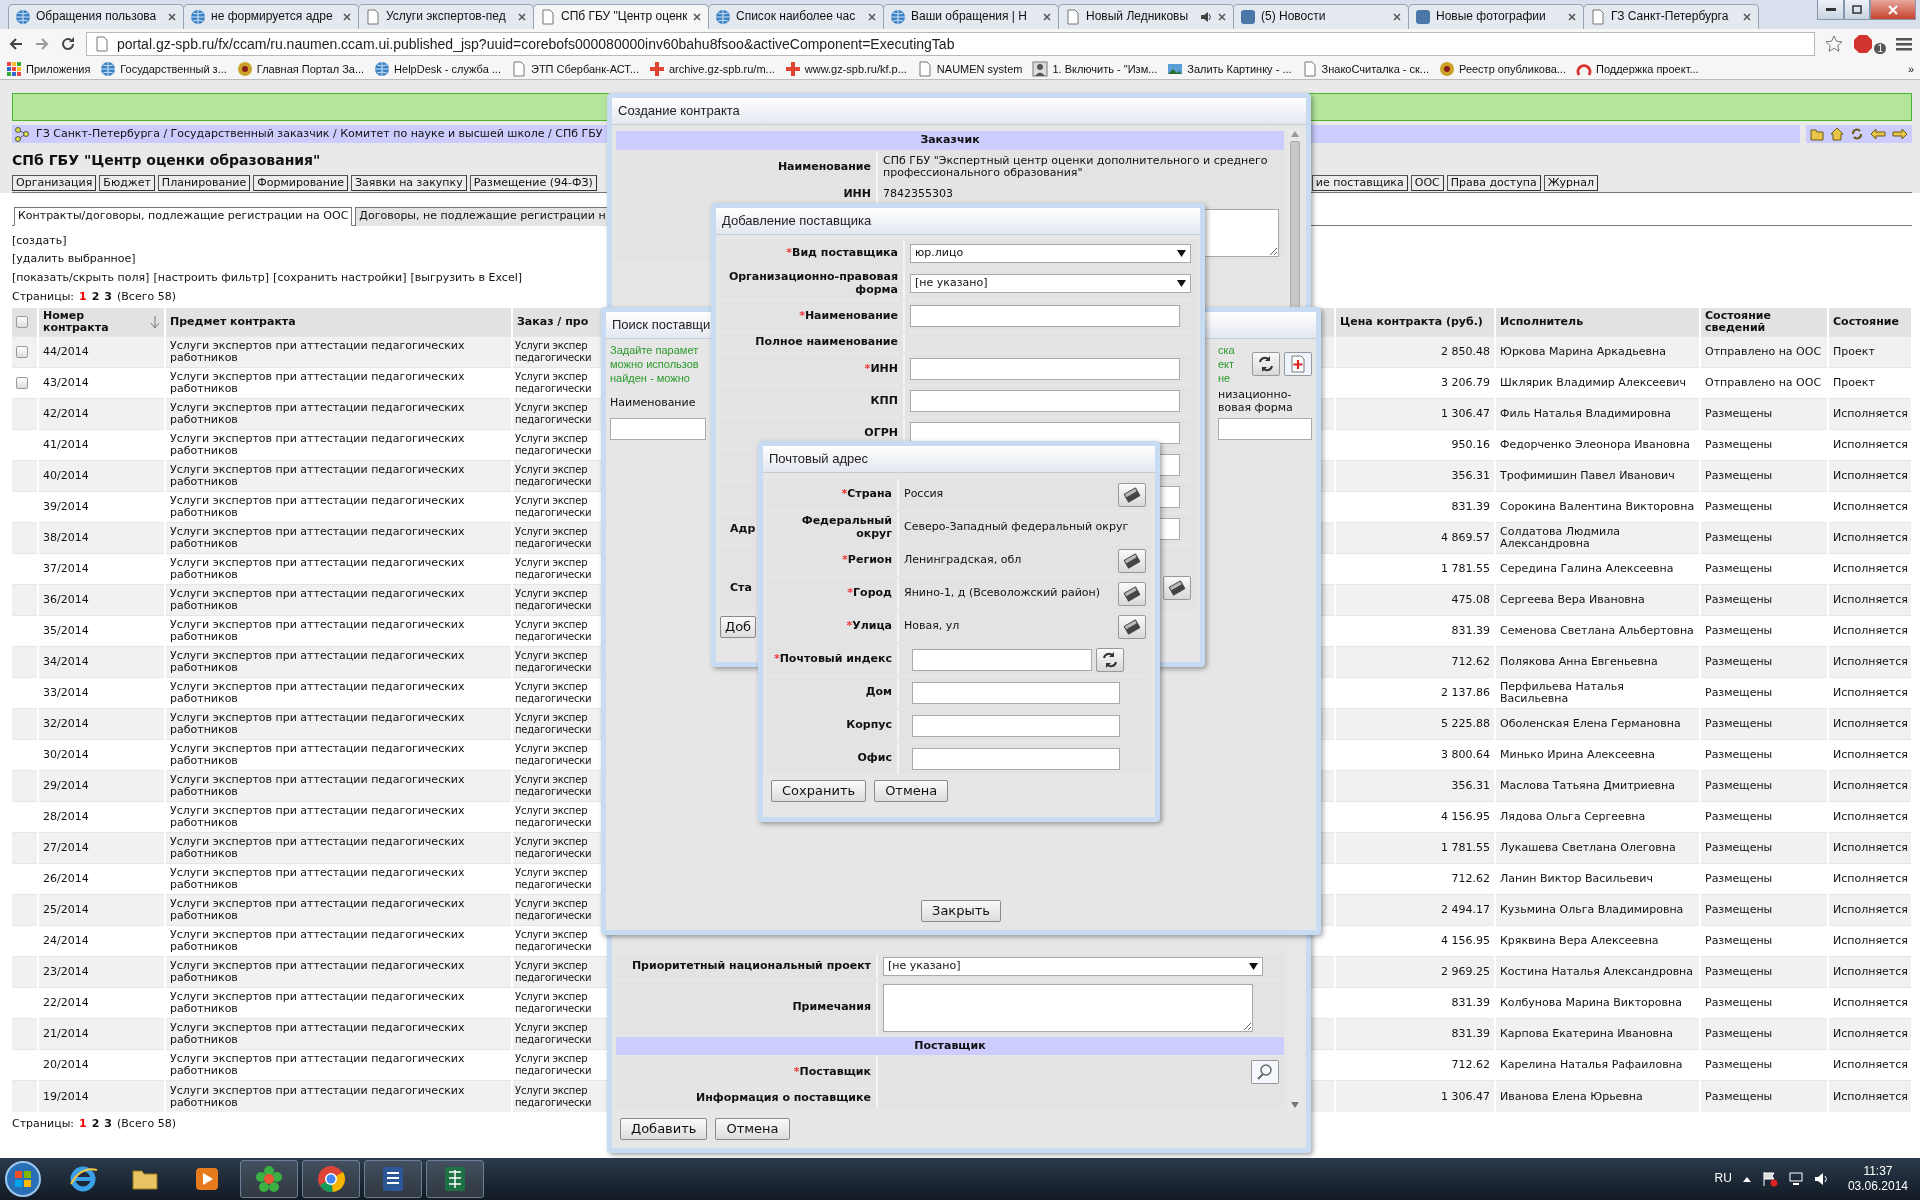 Image resolution: width=1920 pixels, height=1200 pixels. Describe the element at coordinates (1496, 16) in the screenshot. I see `browser-tab: Новые фотографии` at that location.